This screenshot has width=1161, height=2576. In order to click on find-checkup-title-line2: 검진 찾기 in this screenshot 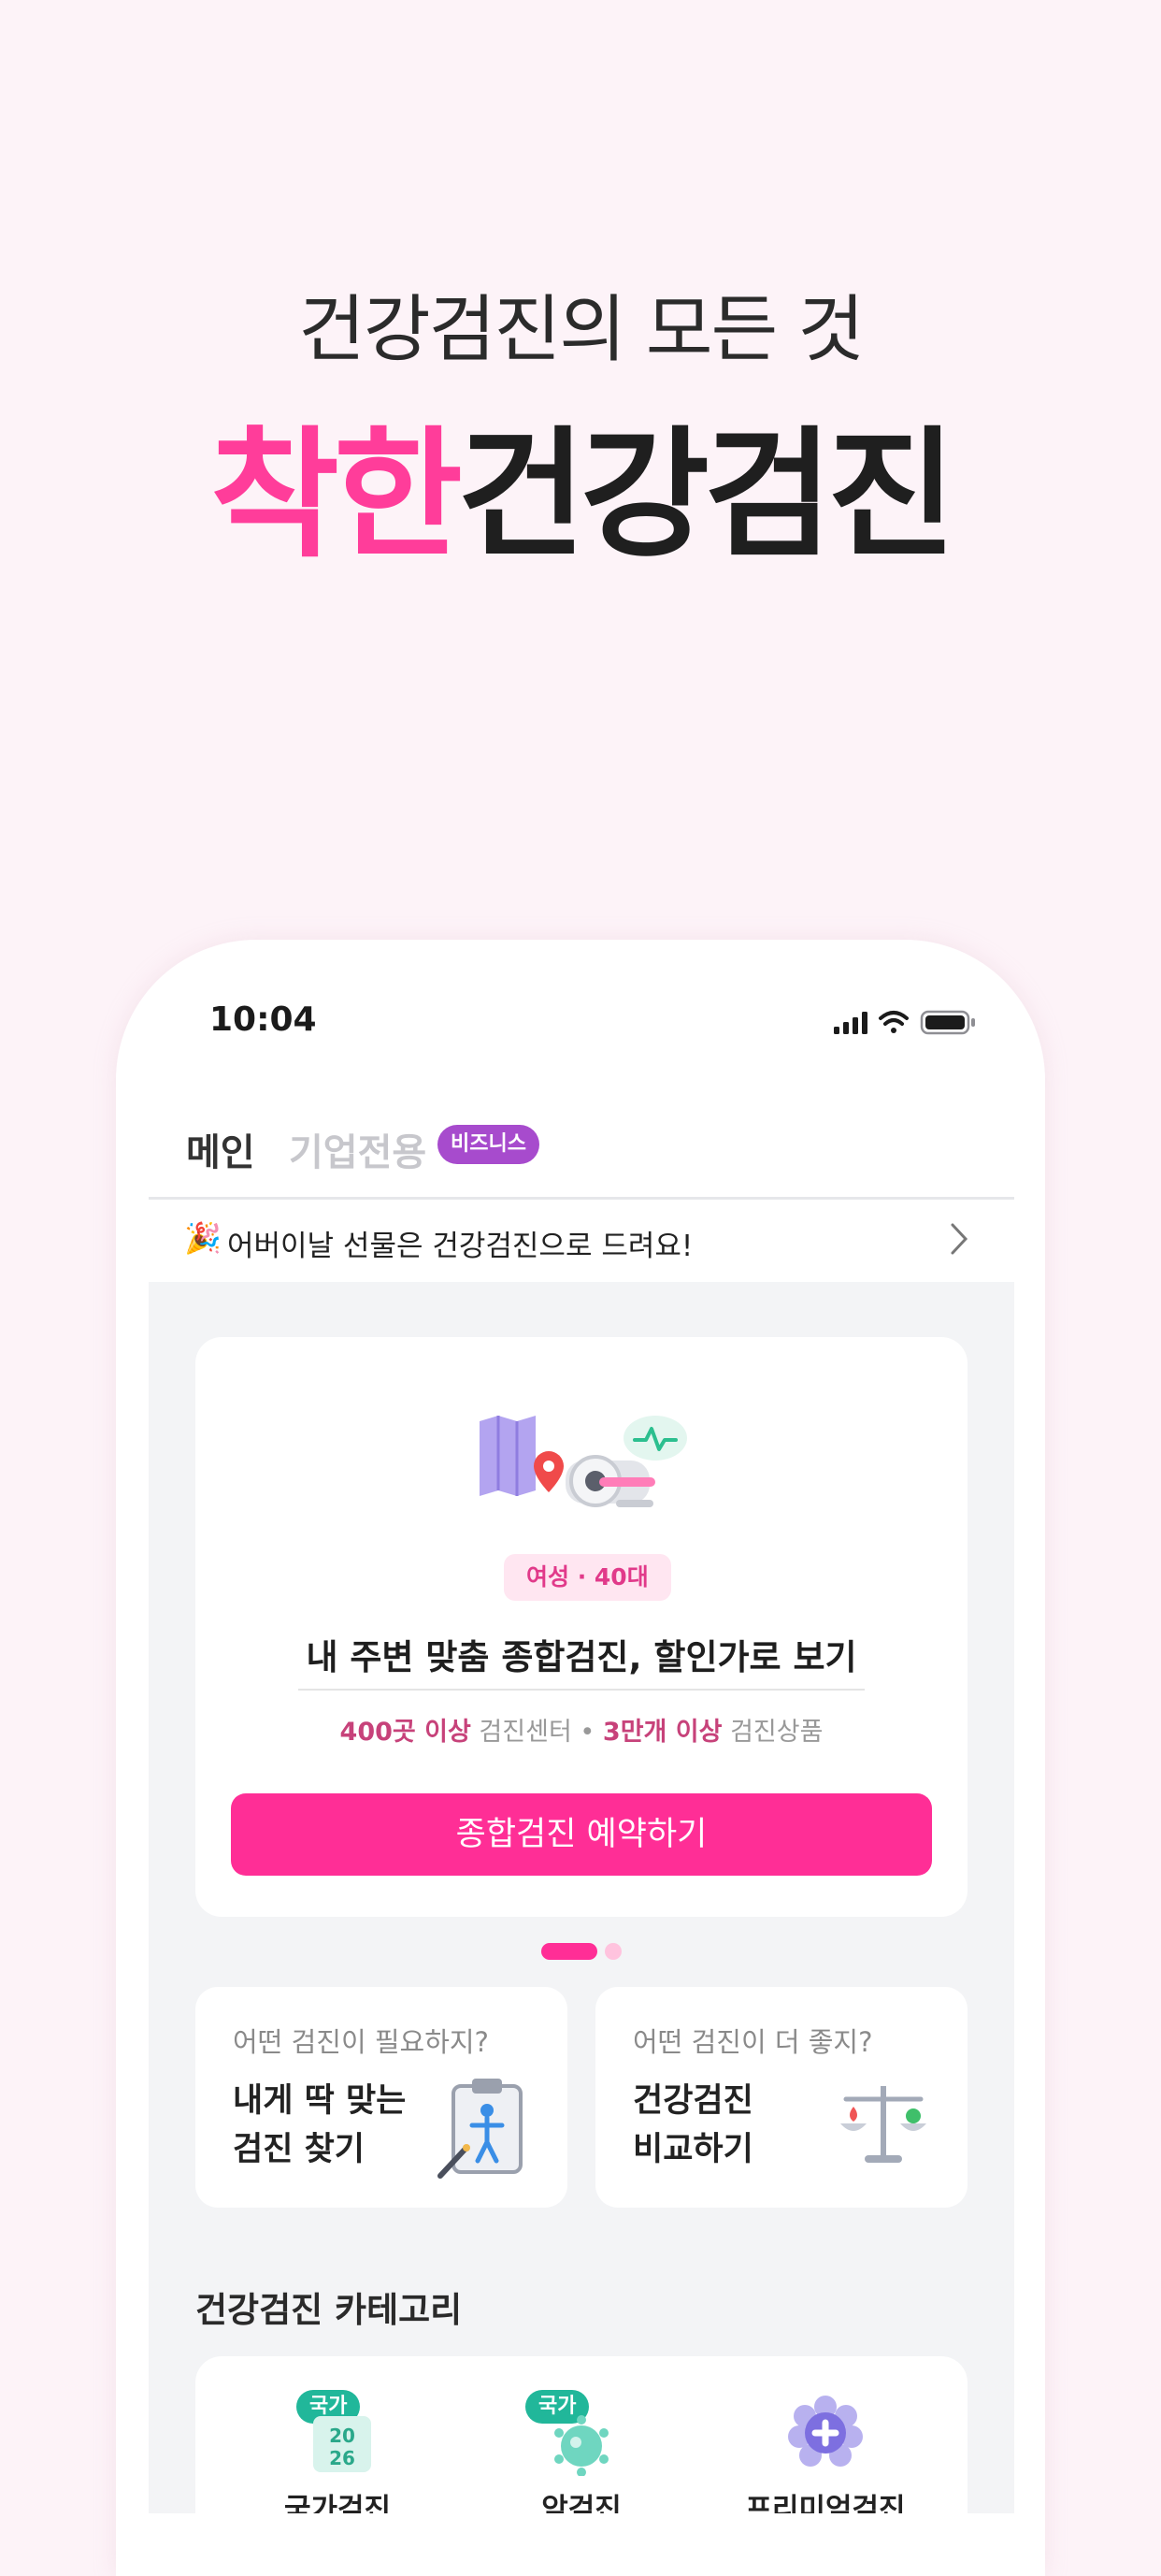, I will do `click(299, 2150)`.